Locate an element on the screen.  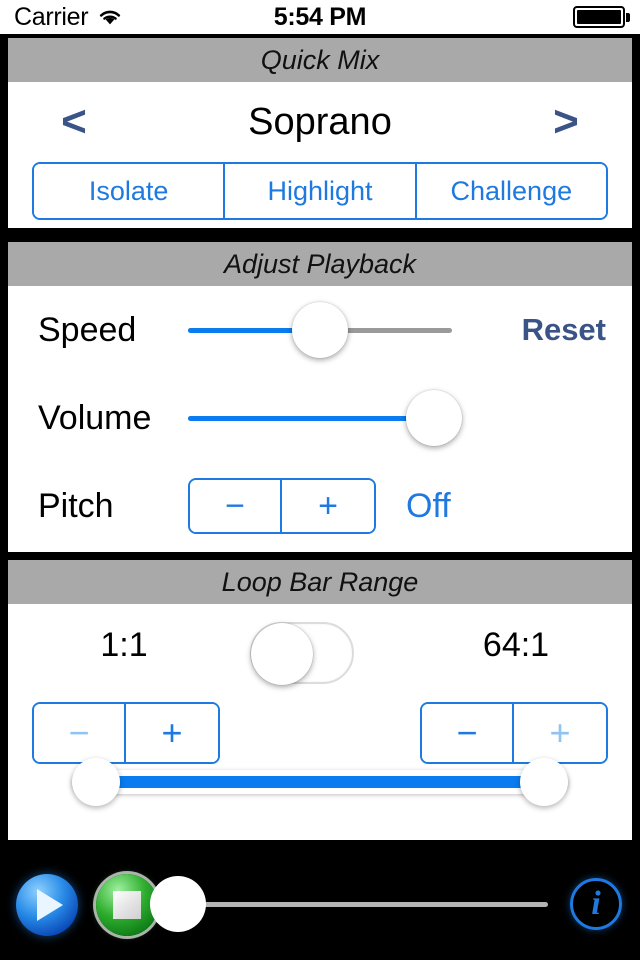
volume-slider-fill is located at coordinates (311, 418).